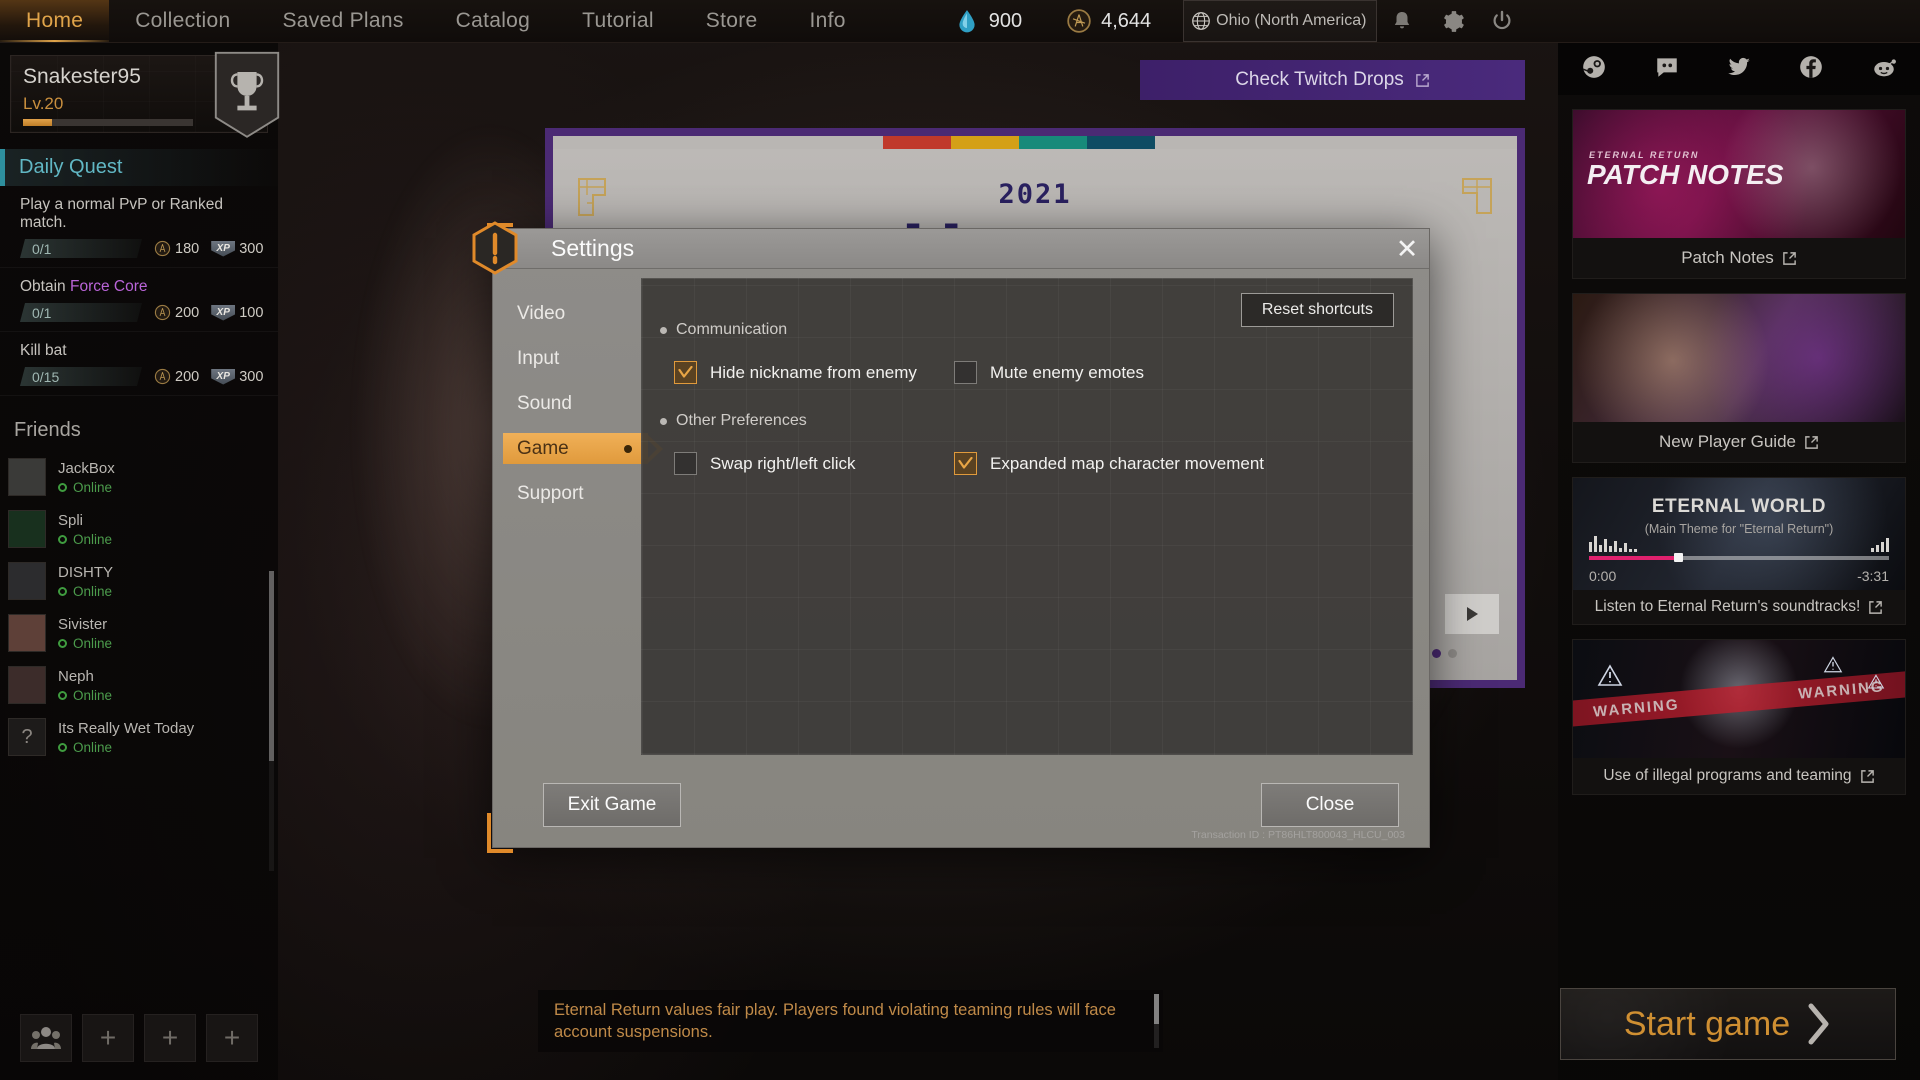  What do you see at coordinates (342, 21) in the screenshot?
I see `nav-item-saved-plans: Saved Plans` at bounding box center [342, 21].